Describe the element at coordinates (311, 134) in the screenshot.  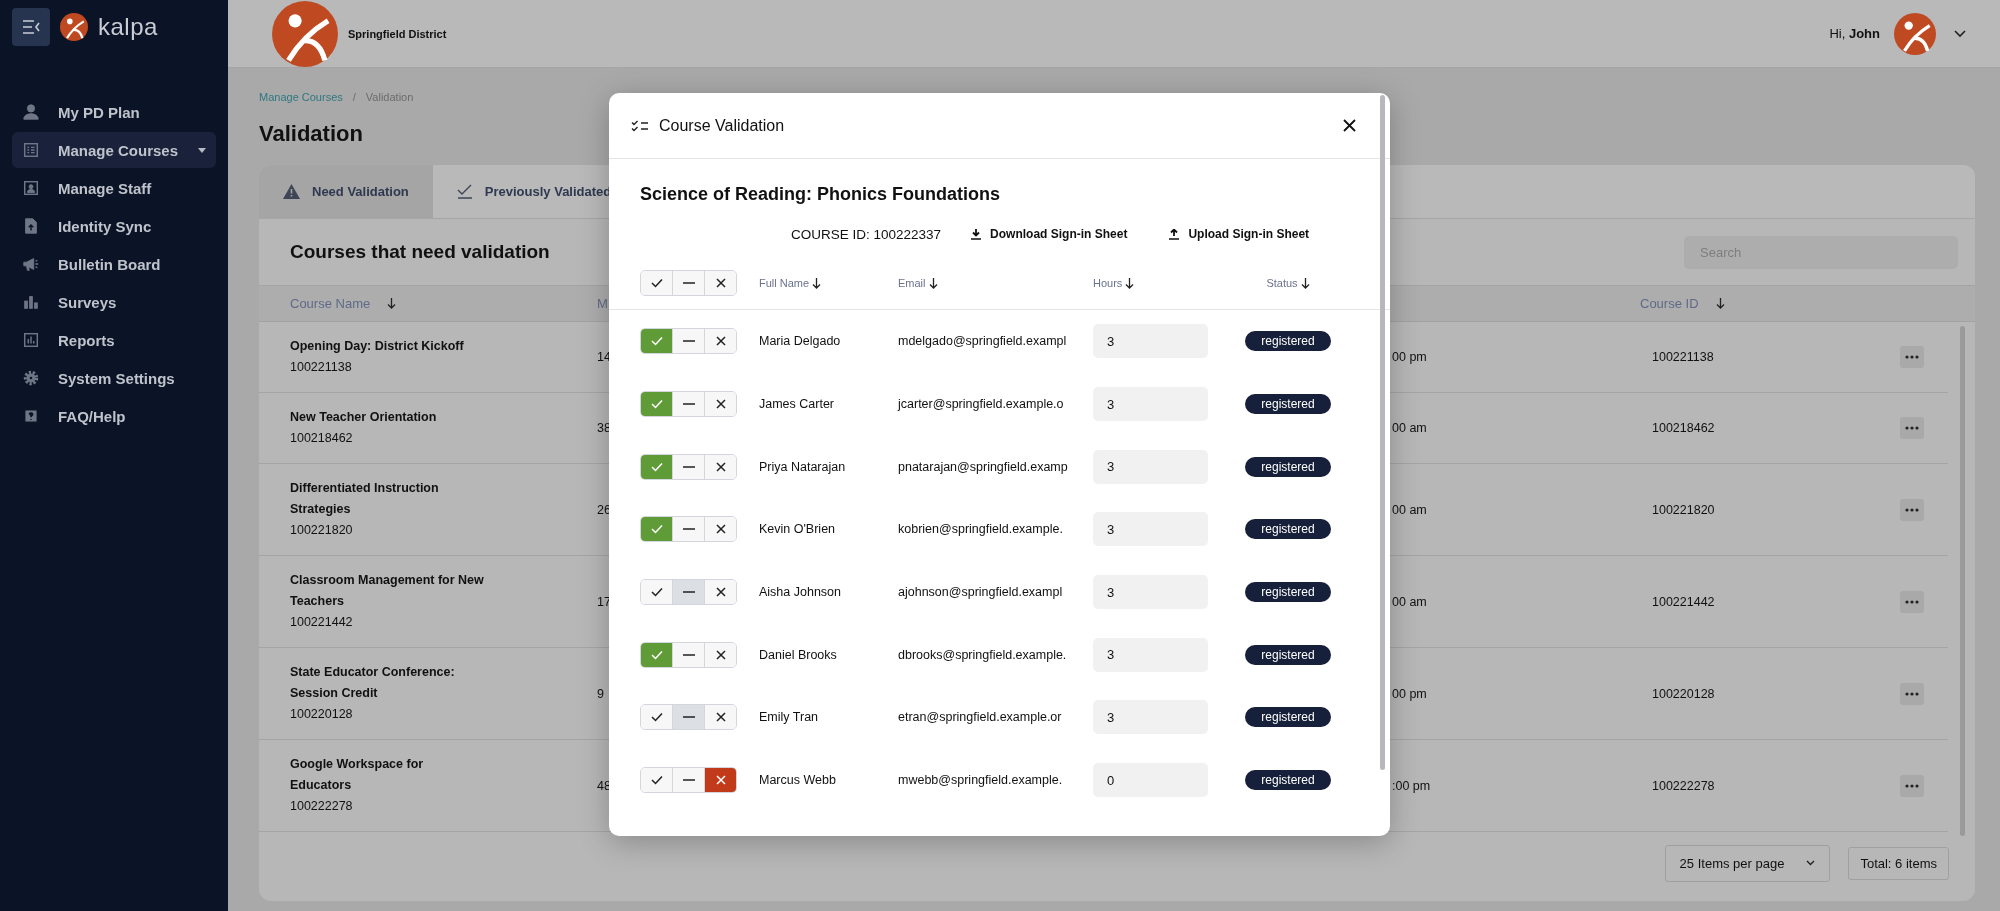
I see `page-title: Validation` at that location.